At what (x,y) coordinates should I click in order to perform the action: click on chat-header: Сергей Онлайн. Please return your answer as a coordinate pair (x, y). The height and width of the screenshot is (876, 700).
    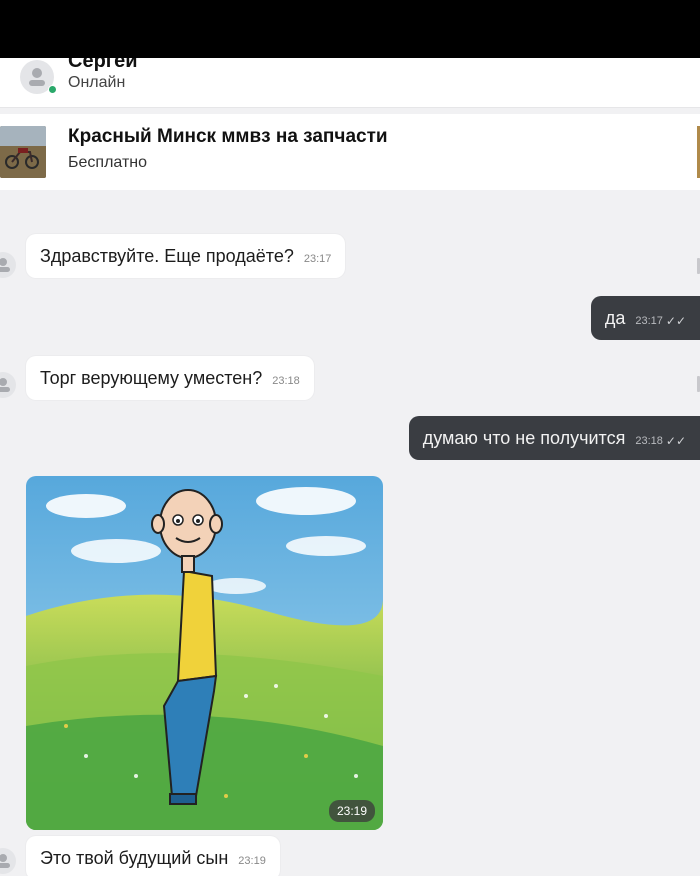
    Looking at the image, I should click on (350, 83).